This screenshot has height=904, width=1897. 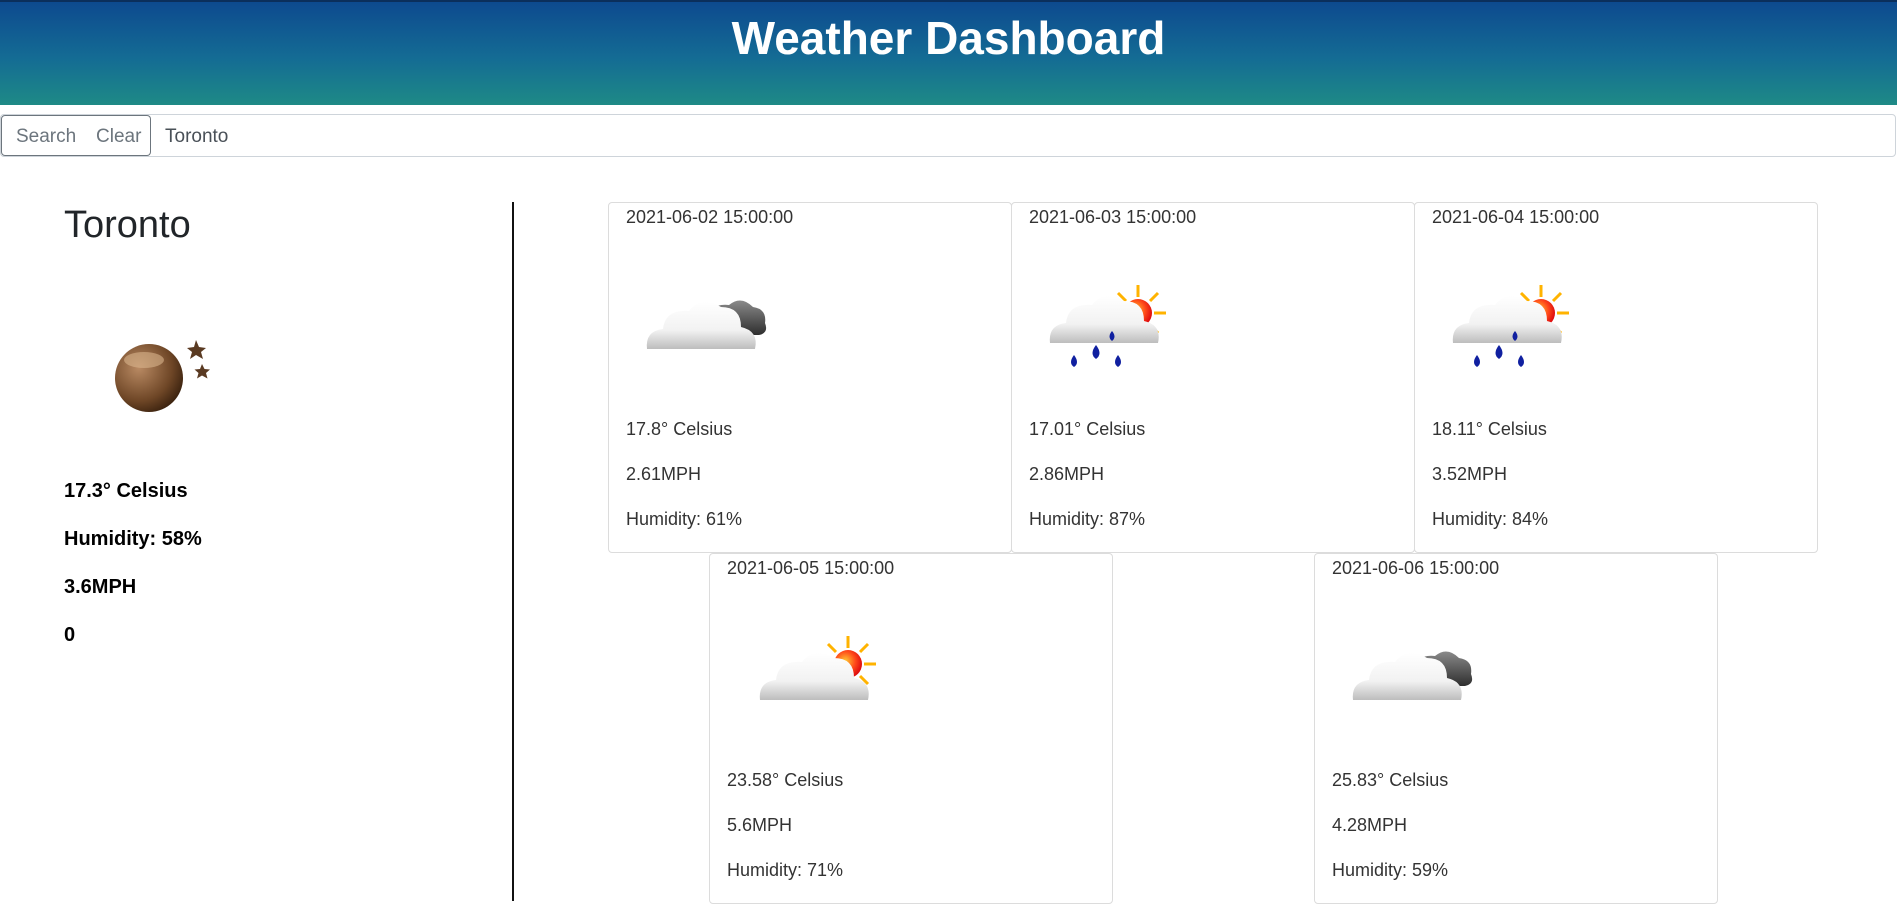 I want to click on current-city-name: Toronto, so click(x=127, y=225).